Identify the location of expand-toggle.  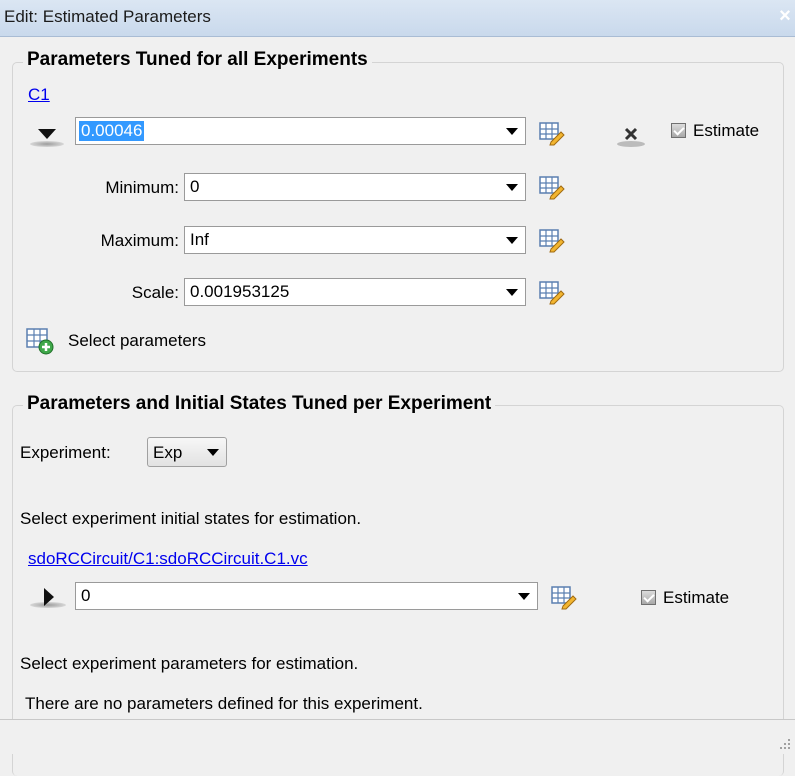
(48, 598).